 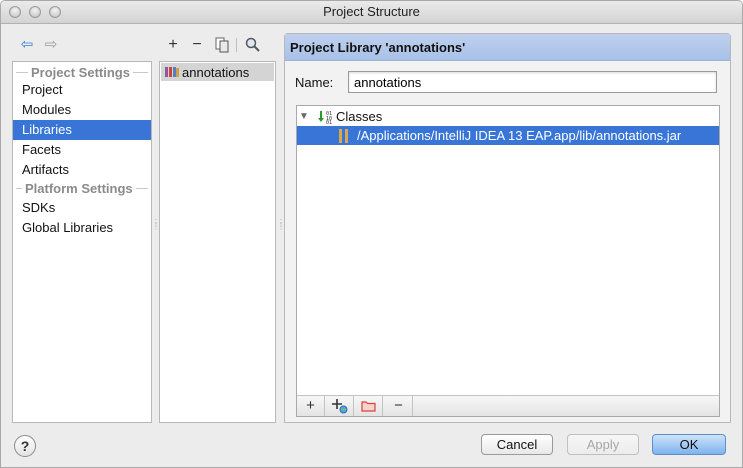 What do you see at coordinates (359, 116) in the screenshot?
I see `tree-node-classes-label: Classes` at bounding box center [359, 116].